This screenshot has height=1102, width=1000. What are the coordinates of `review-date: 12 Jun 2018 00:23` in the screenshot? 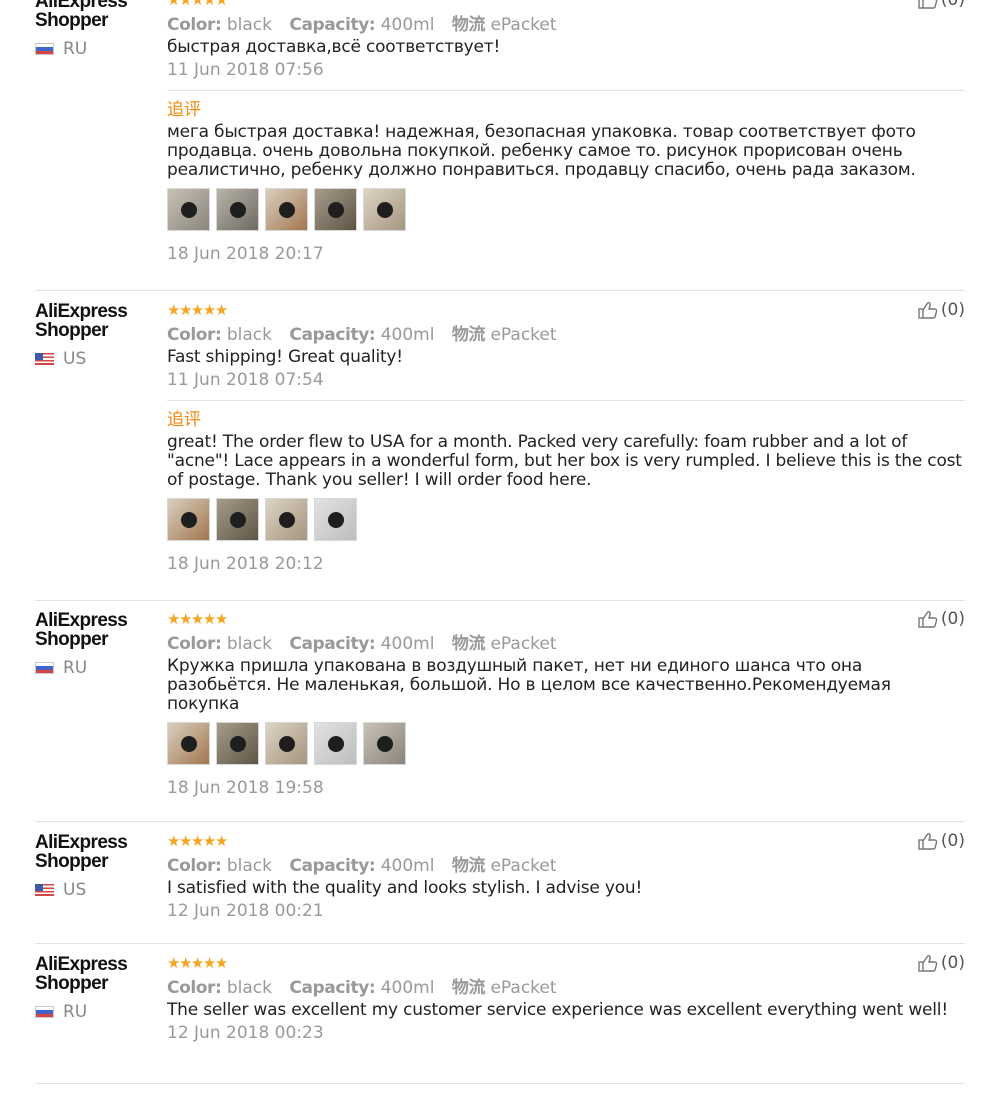 It's located at (245, 1033).